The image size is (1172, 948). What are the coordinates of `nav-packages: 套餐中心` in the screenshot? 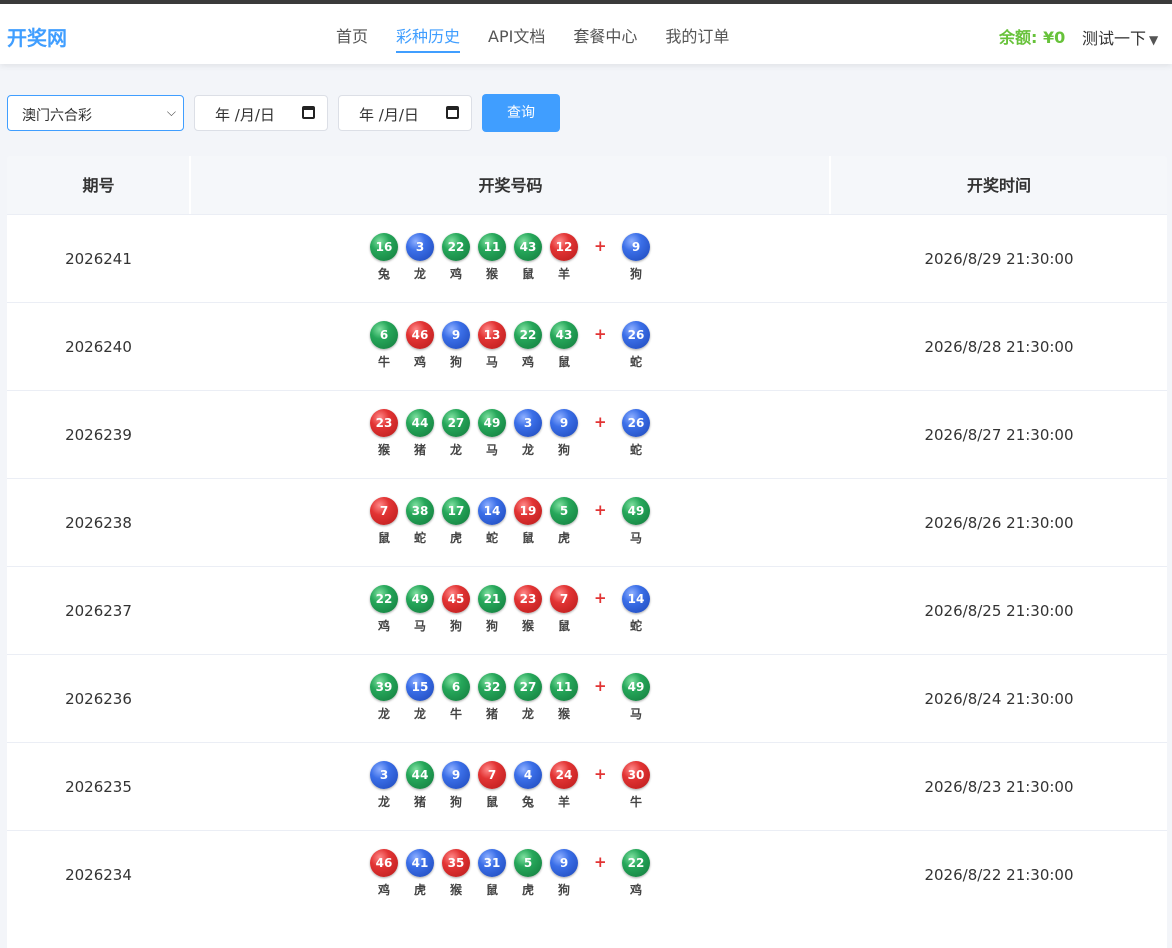 It's located at (605, 28).